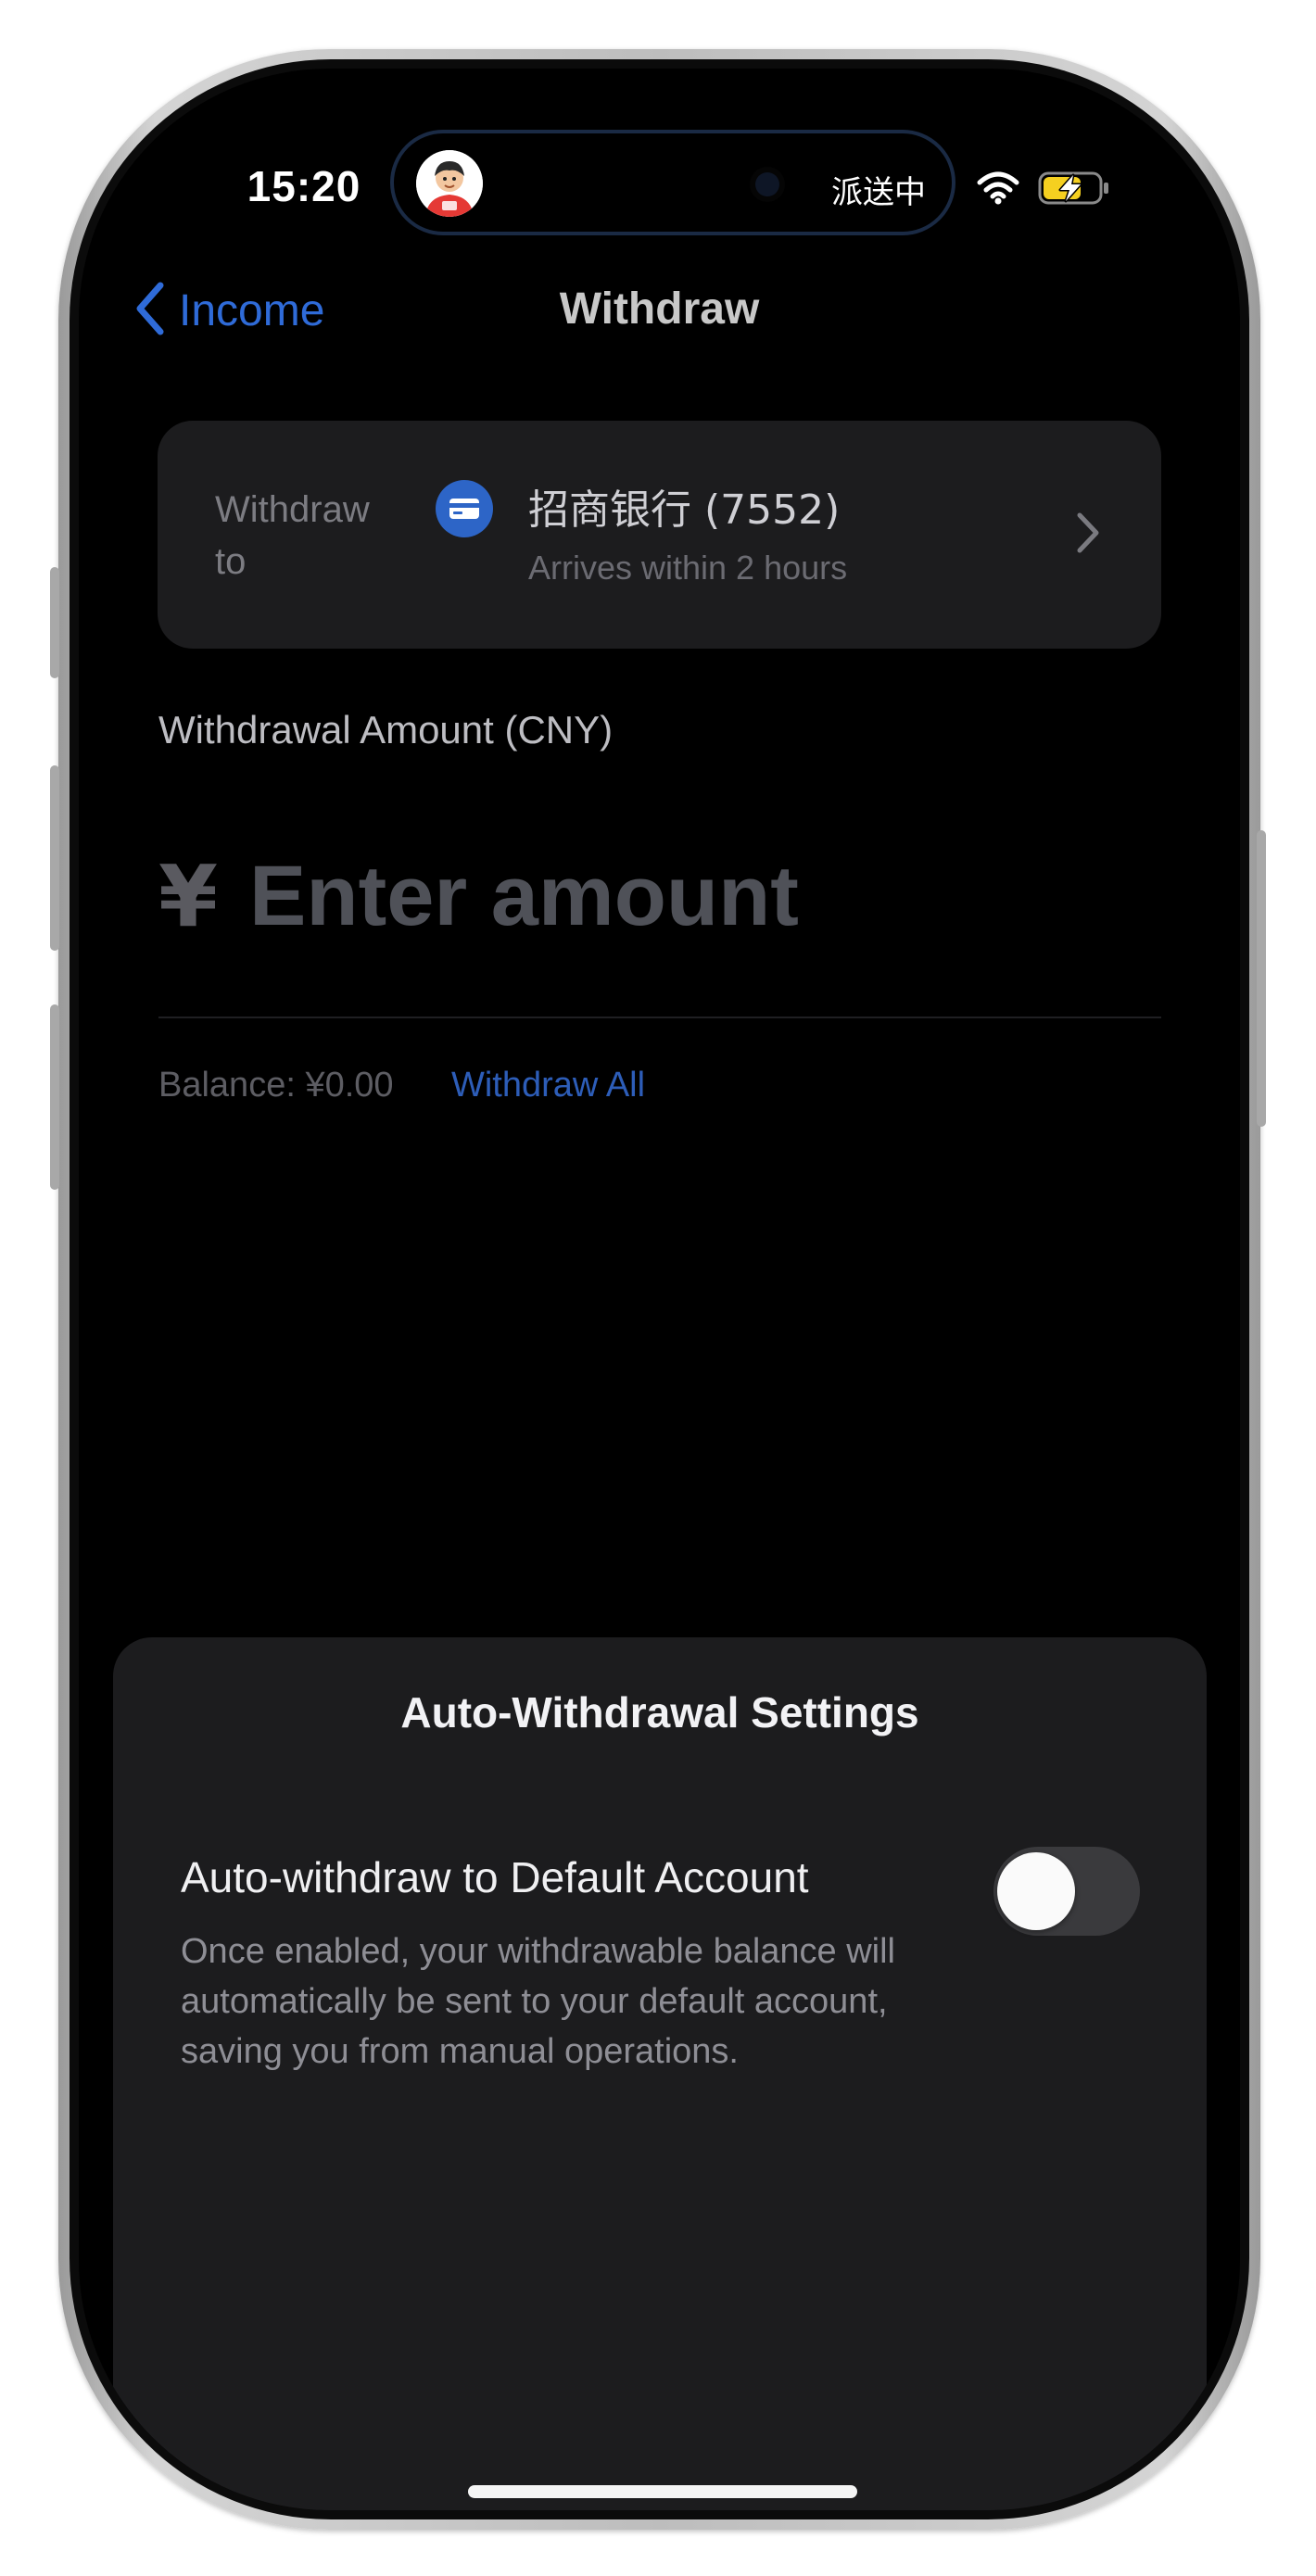 The height and width of the screenshot is (2576, 1316). Describe the element at coordinates (276, 1086) in the screenshot. I see `balance-text: Balance: ¥0.00` at that location.